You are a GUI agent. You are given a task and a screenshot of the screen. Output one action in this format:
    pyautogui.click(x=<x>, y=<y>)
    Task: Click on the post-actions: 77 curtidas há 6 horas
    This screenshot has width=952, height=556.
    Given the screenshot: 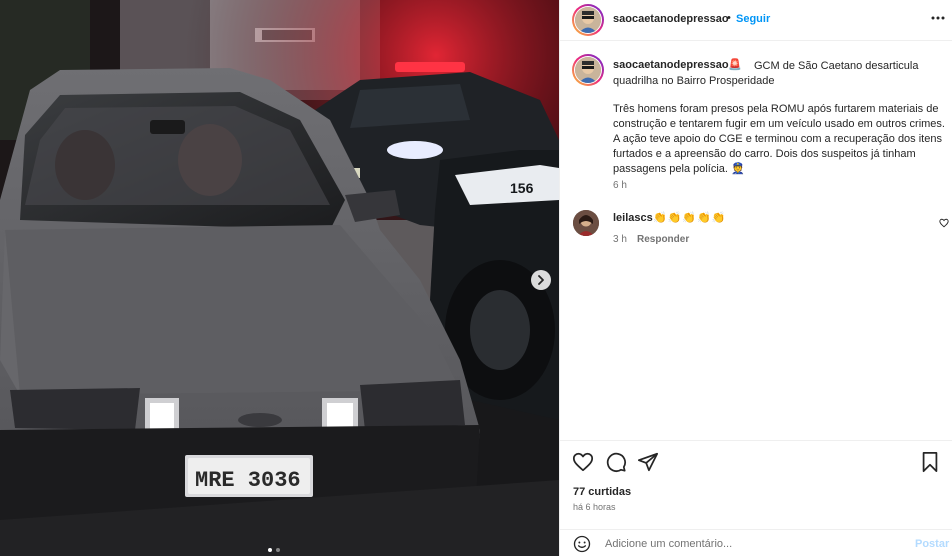 What is the action you would take?
    pyautogui.click(x=756, y=484)
    